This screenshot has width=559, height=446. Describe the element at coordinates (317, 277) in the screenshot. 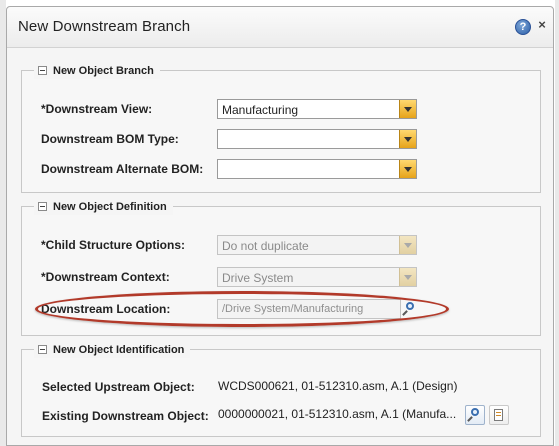

I see `downstream-context-select: Drive System` at that location.